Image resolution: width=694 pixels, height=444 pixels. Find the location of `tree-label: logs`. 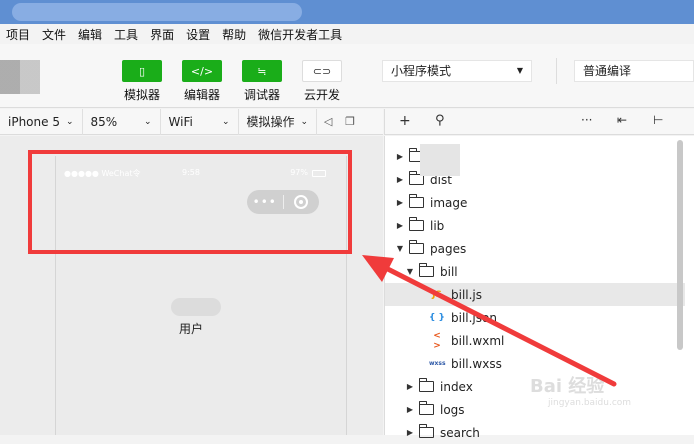

tree-label: logs is located at coordinates (452, 409).